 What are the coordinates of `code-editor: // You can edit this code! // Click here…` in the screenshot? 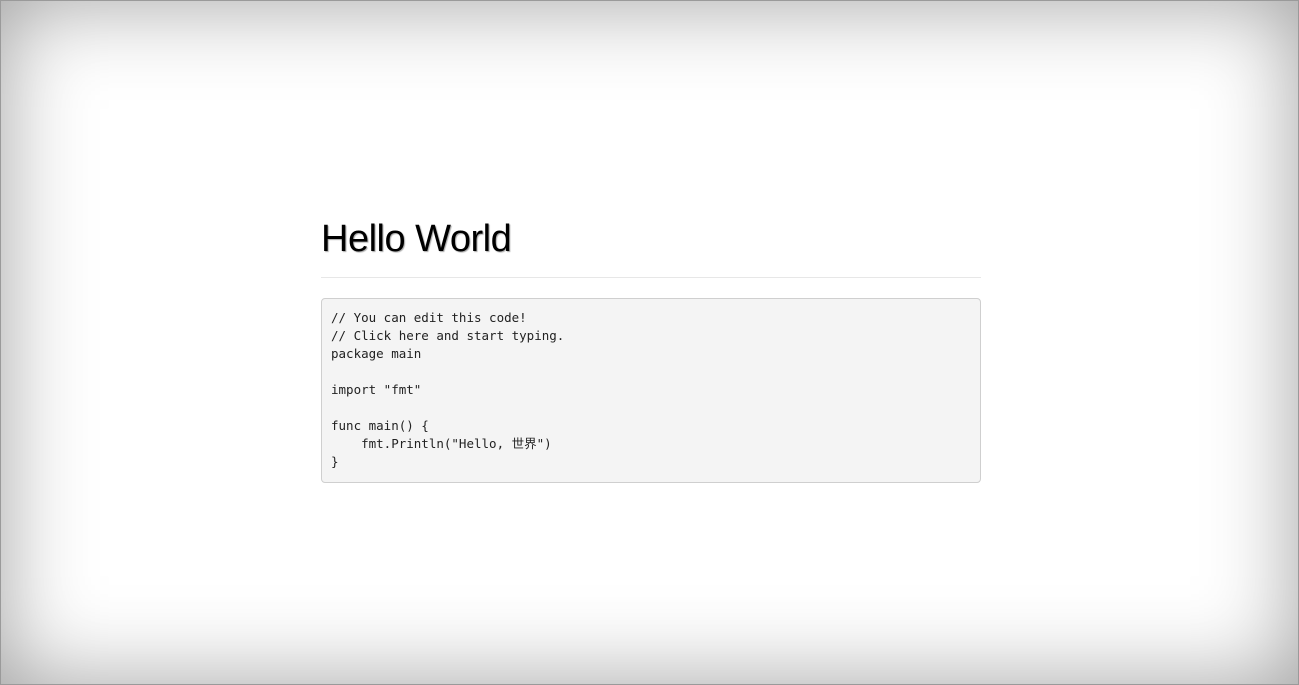 It's located at (651, 390).